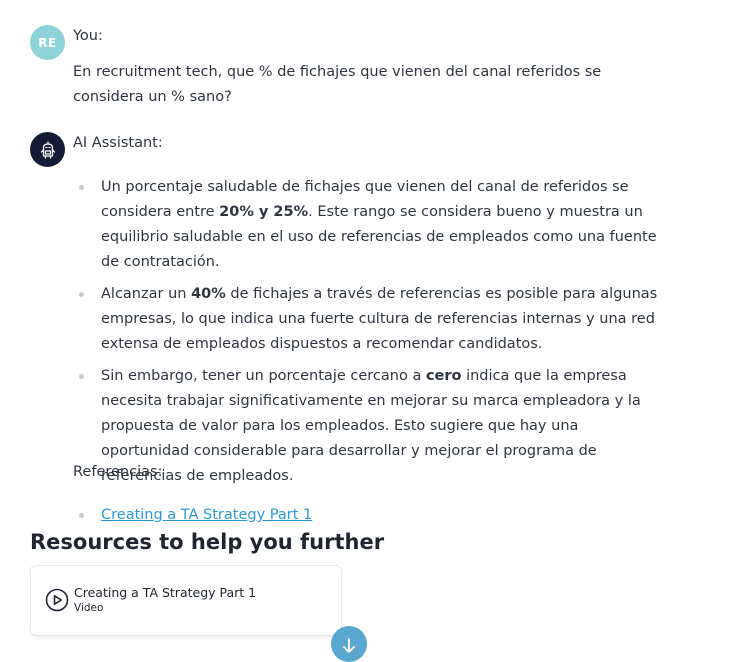  Describe the element at coordinates (118, 143) in the screenshot. I see `assistant-sender-label: AI Assistant:` at that location.